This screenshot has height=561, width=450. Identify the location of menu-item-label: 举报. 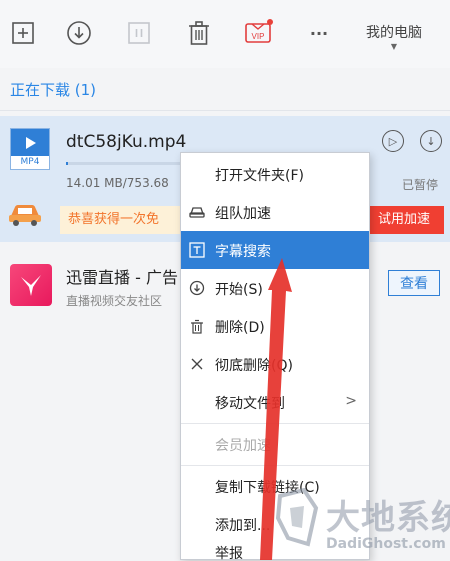
(229, 553).